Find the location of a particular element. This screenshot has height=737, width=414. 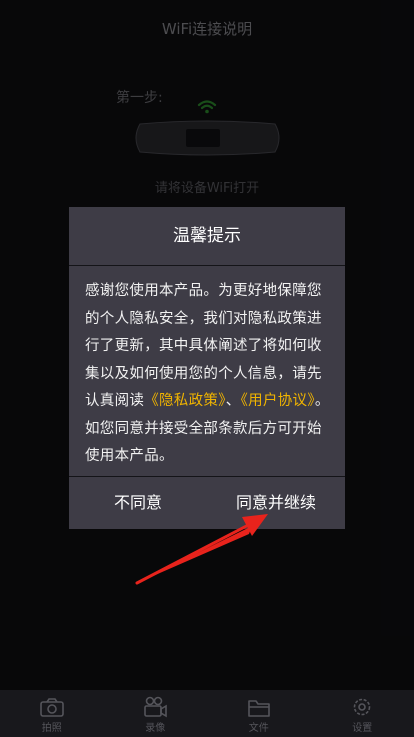

tab-photo: 拍照 is located at coordinates (52, 713).